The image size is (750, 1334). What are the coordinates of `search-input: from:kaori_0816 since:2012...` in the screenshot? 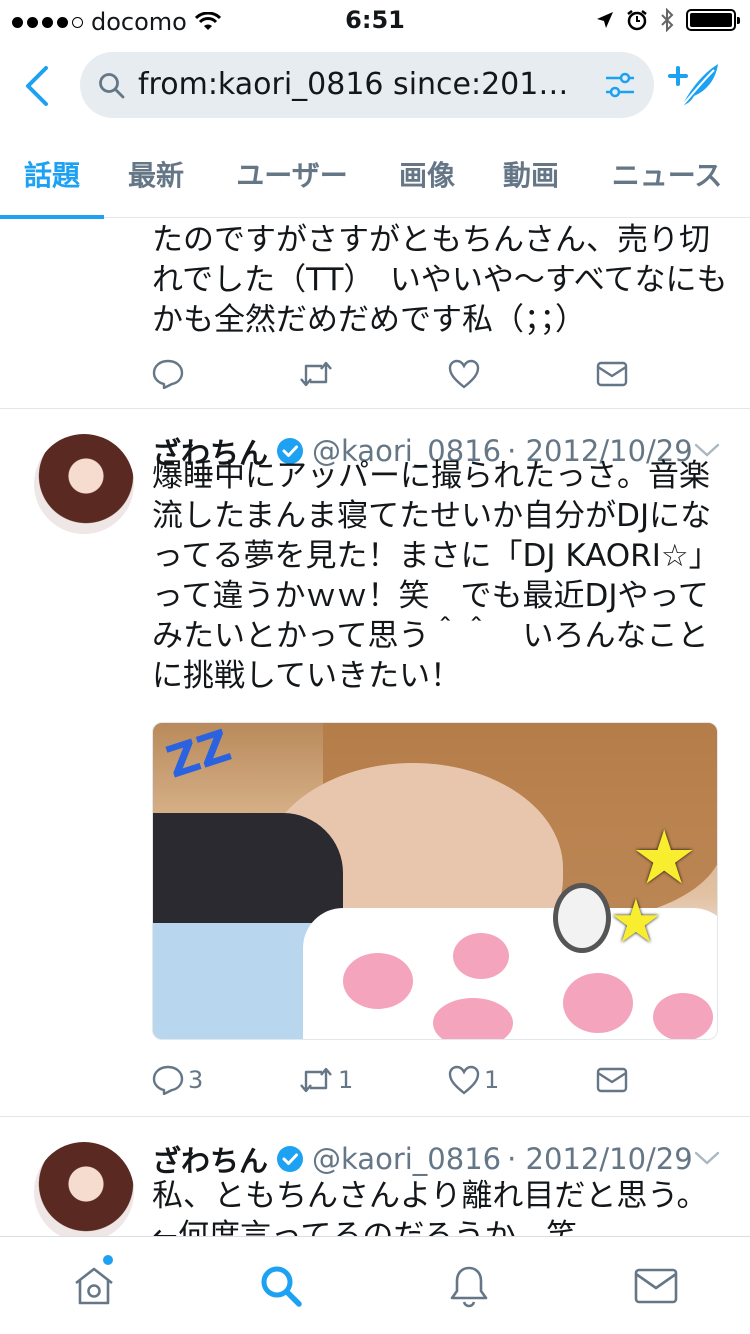 It's located at (358, 84).